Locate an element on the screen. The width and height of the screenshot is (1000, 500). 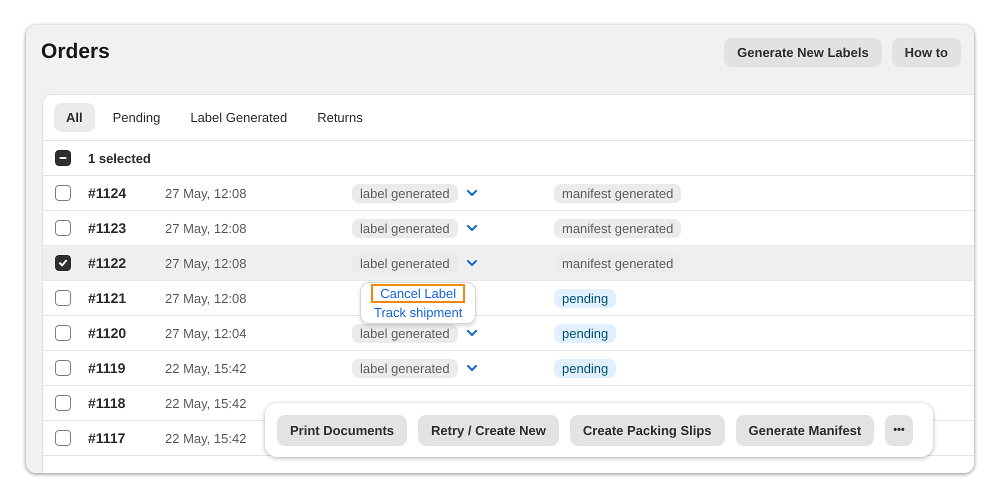
filter-tab: Pending is located at coordinates (136, 117).